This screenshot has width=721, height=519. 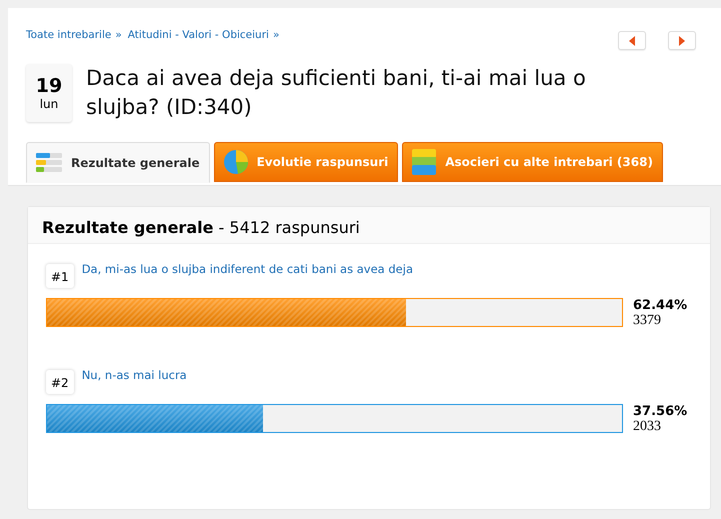 What do you see at coordinates (134, 376) in the screenshot?
I see `answer-text: Nu, n-as mai lucra` at bounding box center [134, 376].